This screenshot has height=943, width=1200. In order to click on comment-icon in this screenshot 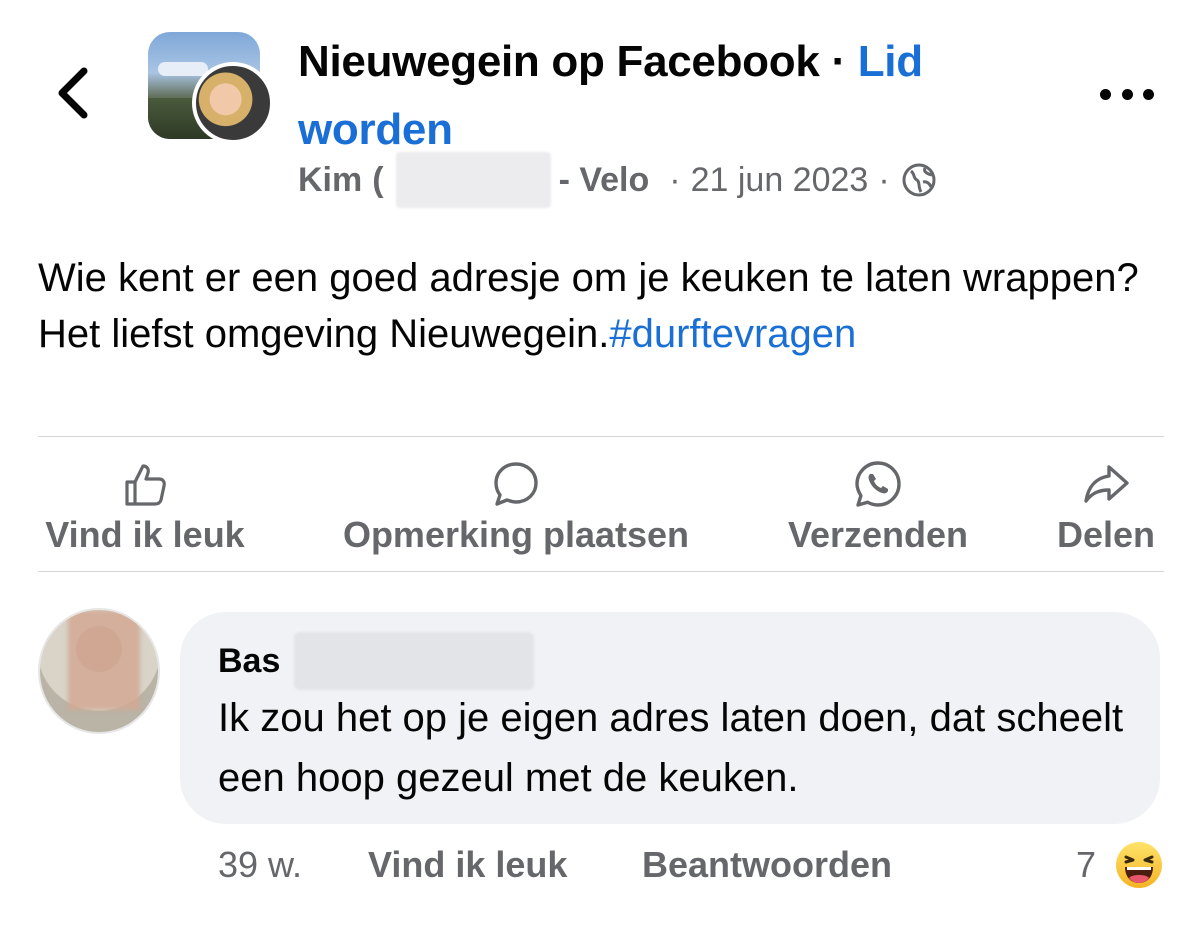, I will do `click(516, 484)`.